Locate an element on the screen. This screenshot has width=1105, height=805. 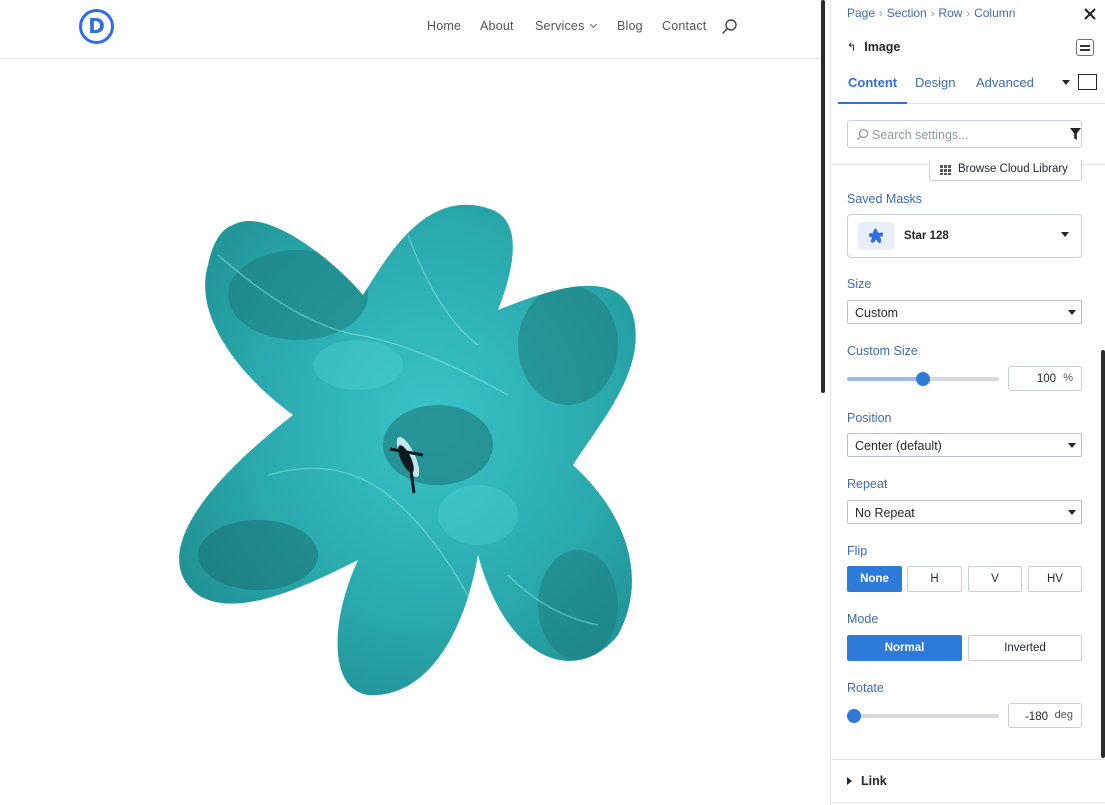
nav-contact: Contact is located at coordinates (684, 26).